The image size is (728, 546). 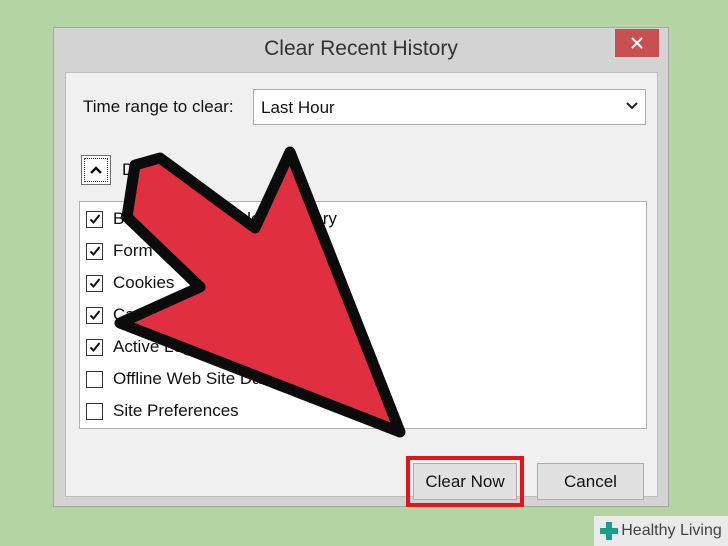 What do you see at coordinates (194, 378) in the screenshot?
I see `item-label: Offline Web Site Data` at bounding box center [194, 378].